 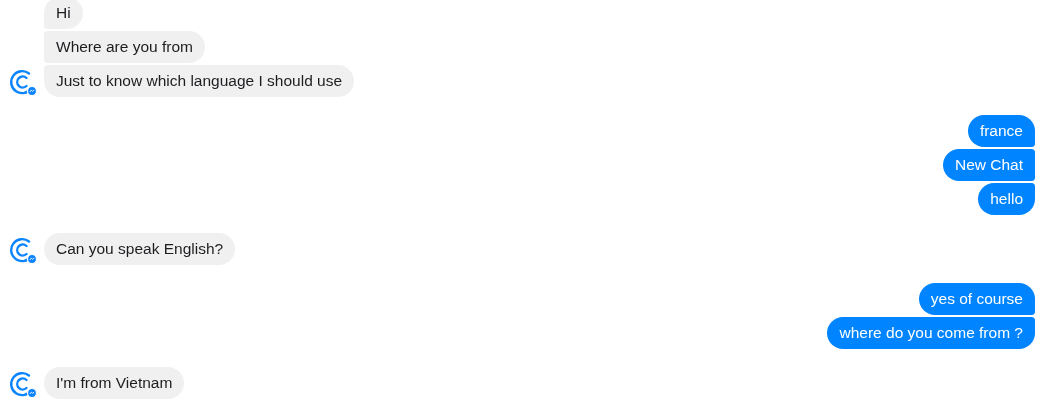 What do you see at coordinates (988, 165) in the screenshot?
I see `message-bubble: New Chat` at bounding box center [988, 165].